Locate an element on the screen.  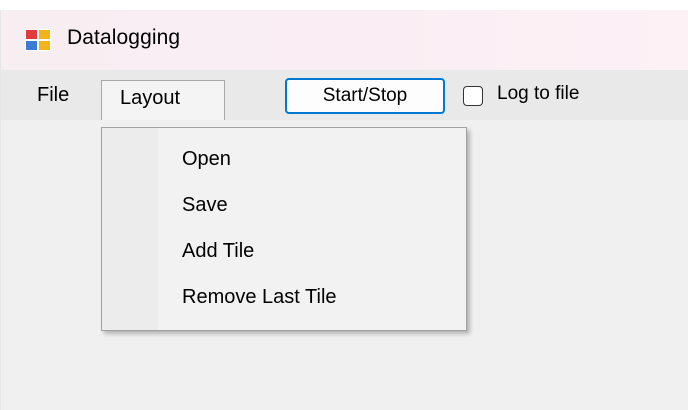
log-to-file-label: Log to file is located at coordinates (538, 94).